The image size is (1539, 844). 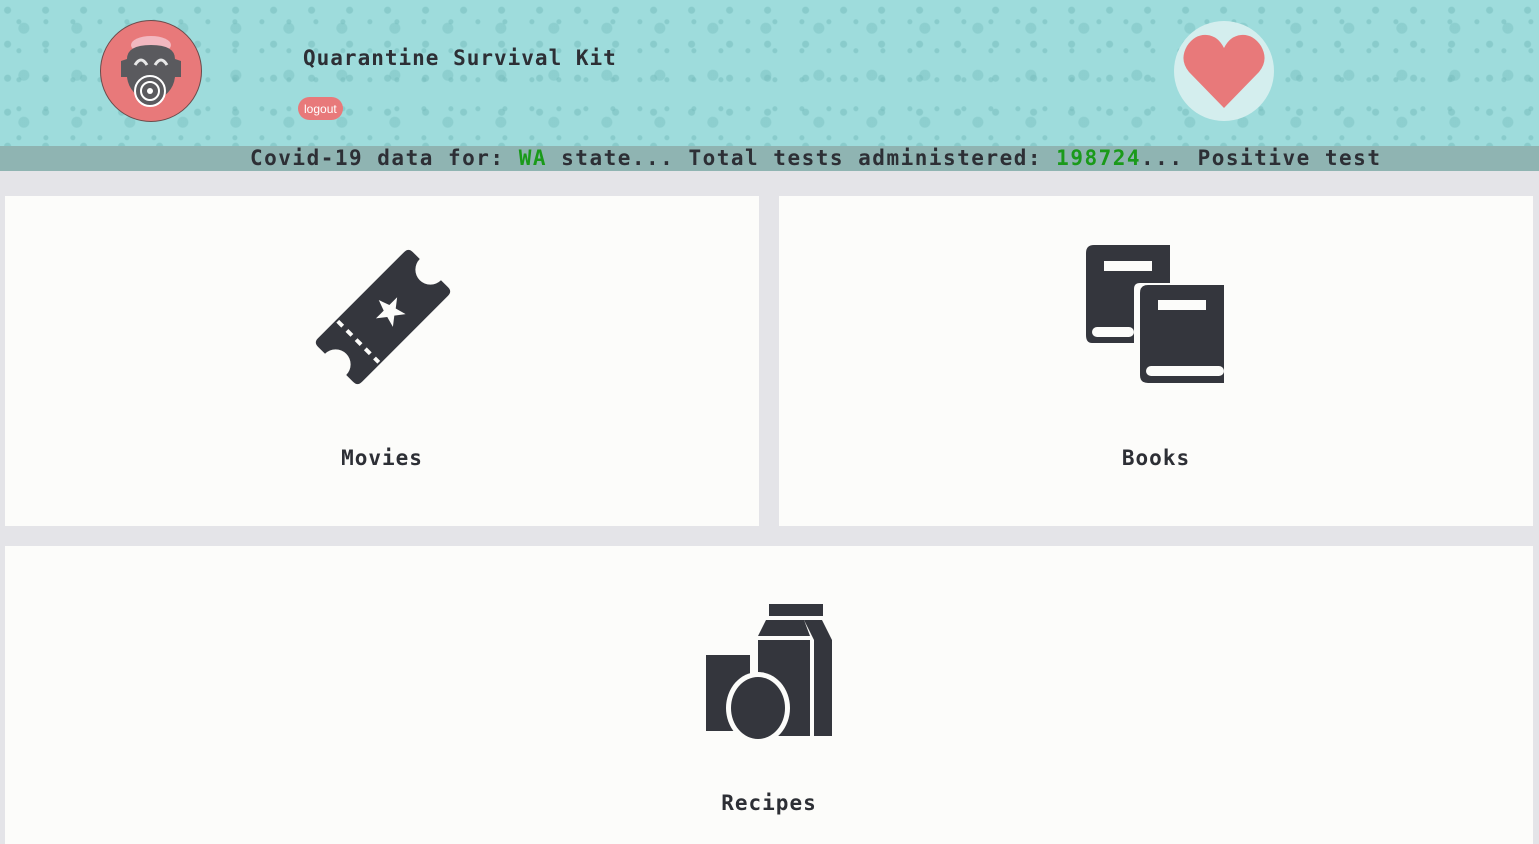 What do you see at coordinates (769, 803) in the screenshot?
I see `recipes-label: Recipes` at bounding box center [769, 803].